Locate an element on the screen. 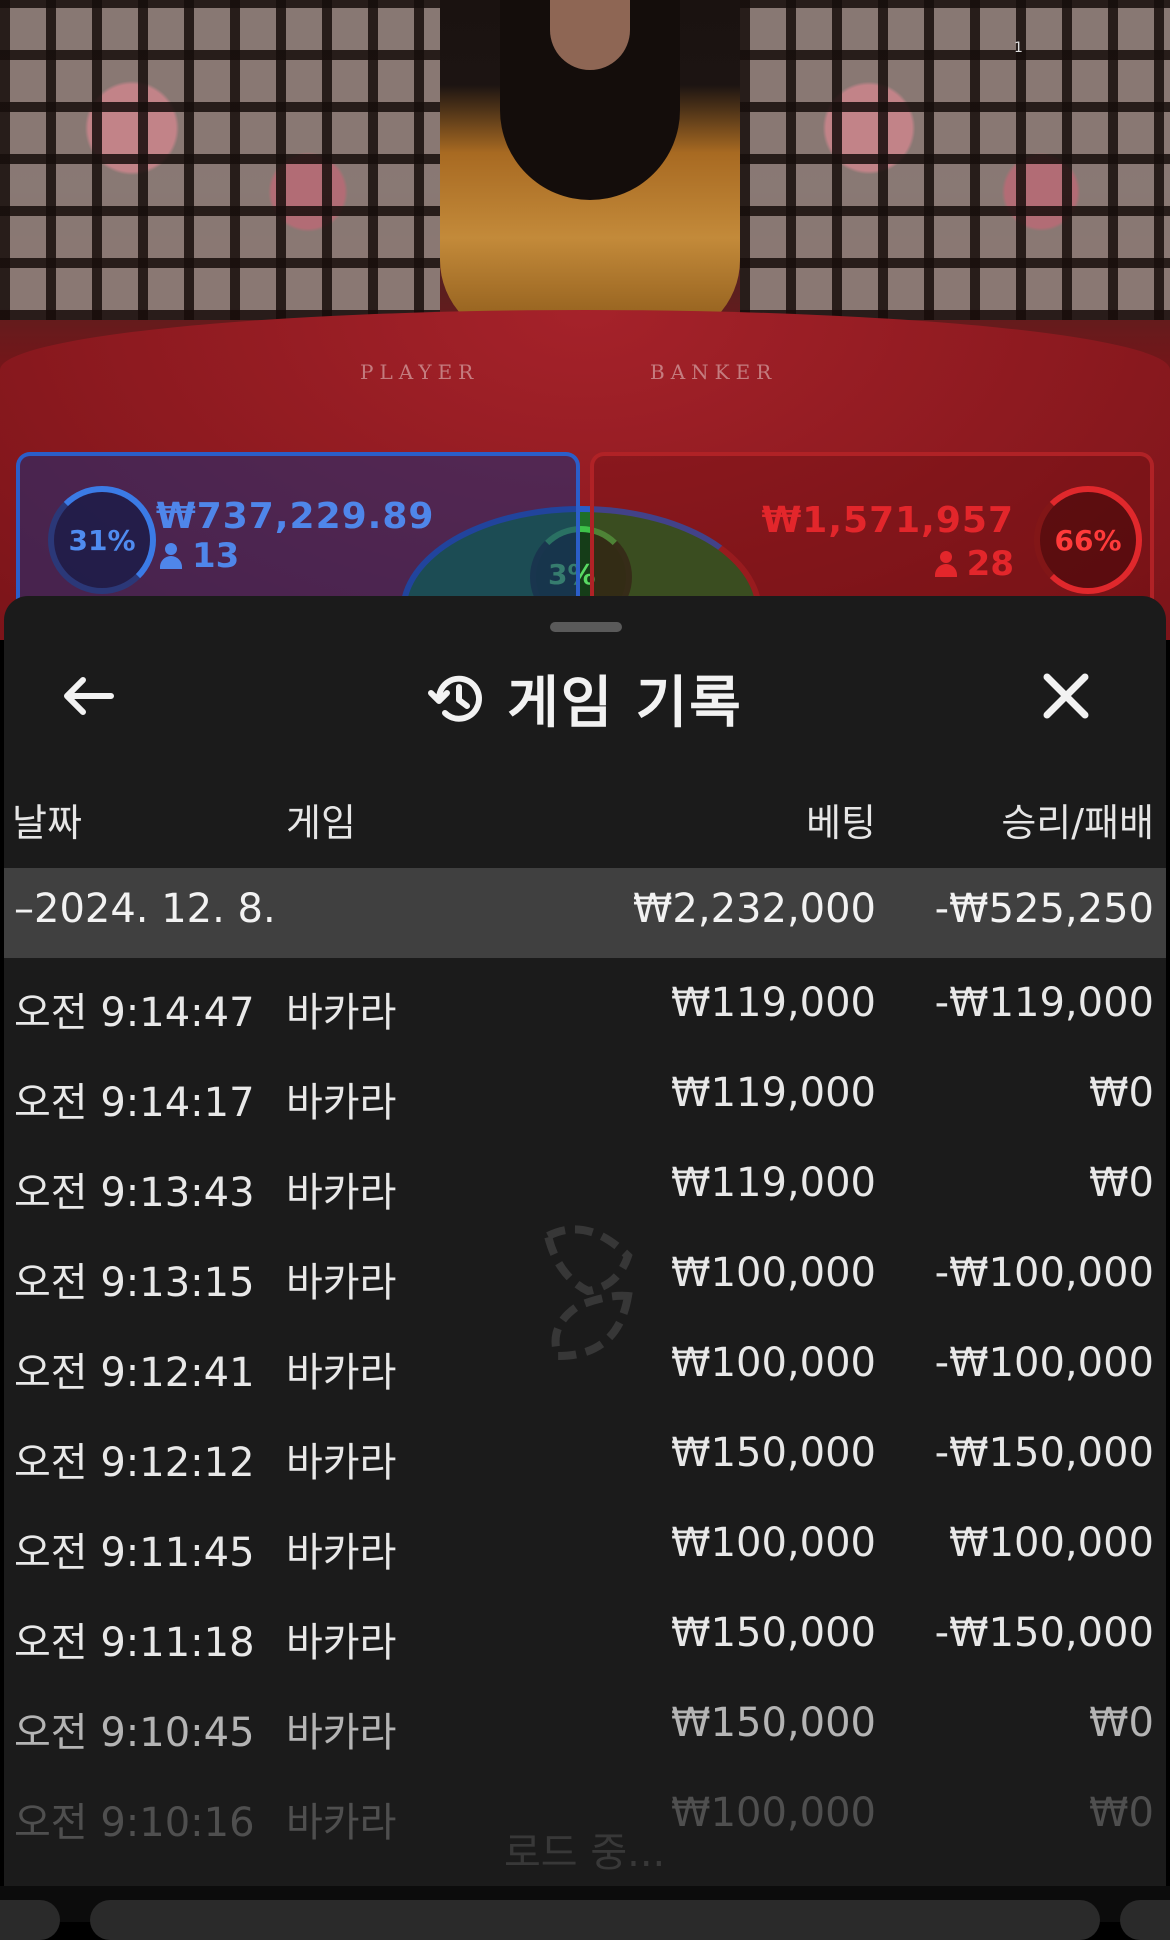 Image resolution: width=1170 pixels, height=1940 pixels. bottom-toolbar-control-center is located at coordinates (595, 1920).